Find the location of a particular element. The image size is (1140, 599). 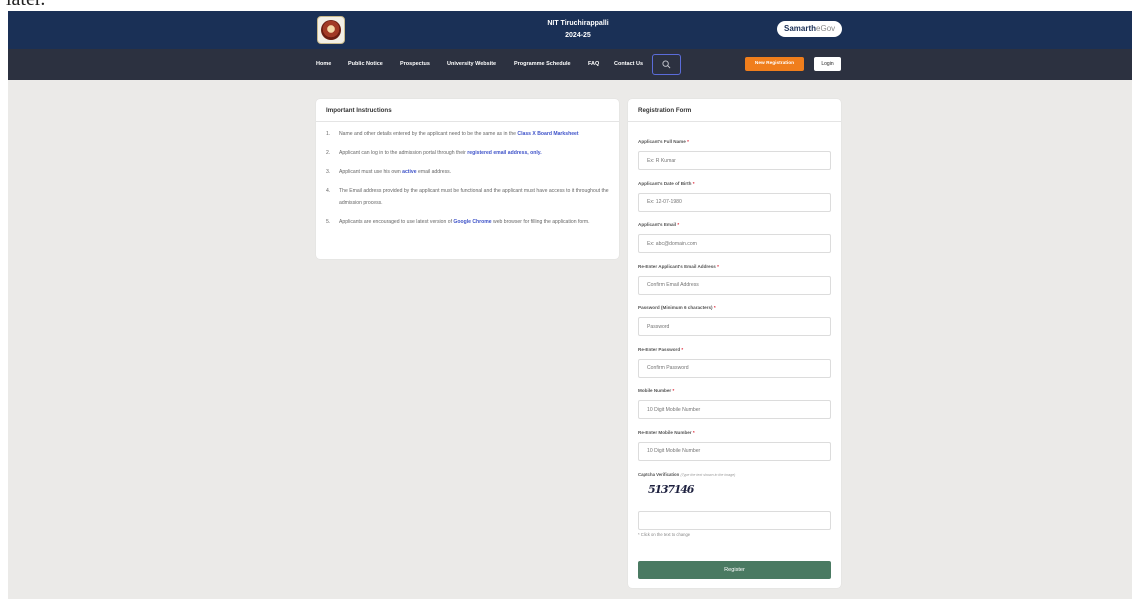

nav-prospectus: Prospectus is located at coordinates (415, 64).